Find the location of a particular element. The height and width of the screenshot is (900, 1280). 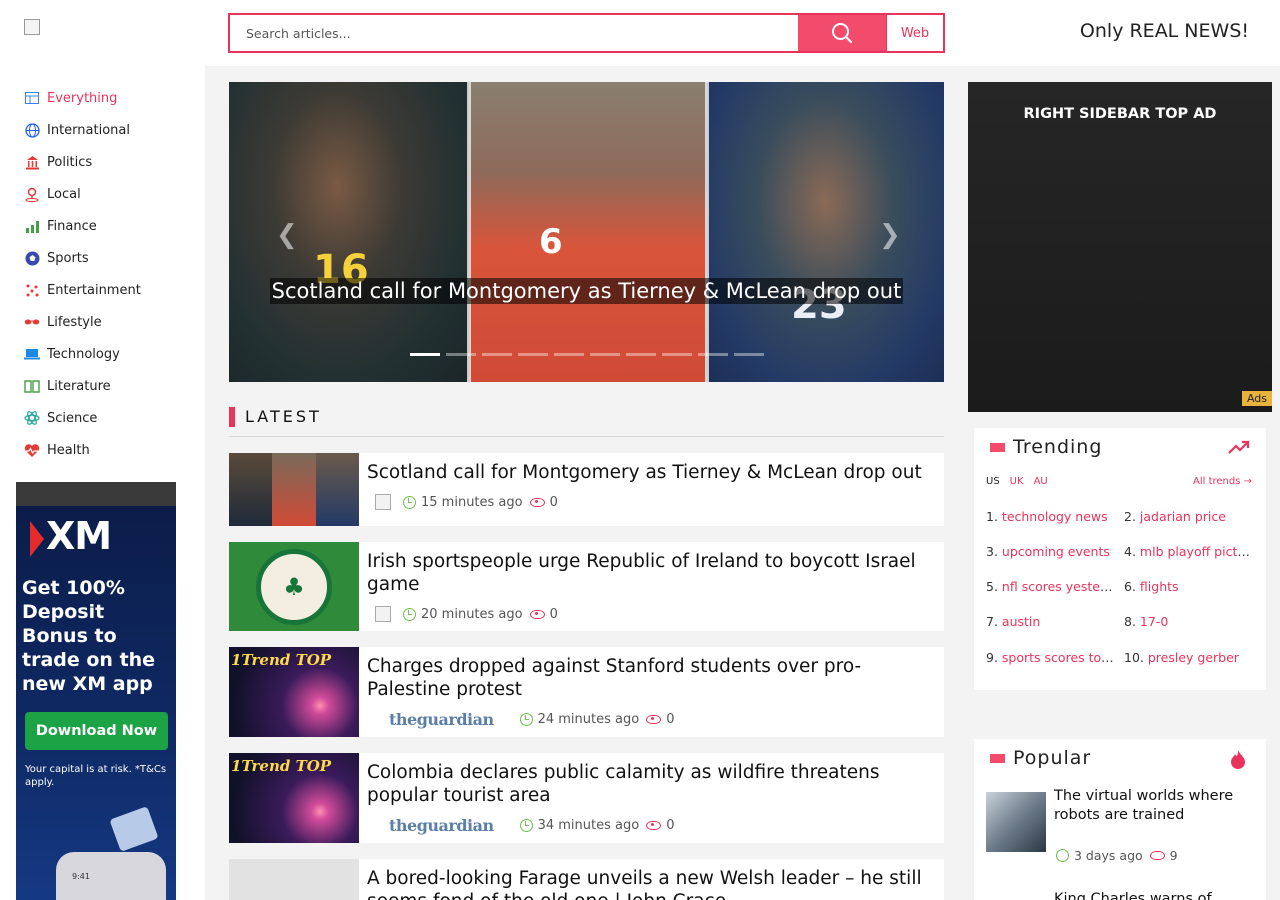

source-logo is located at coordinates (383, 502).